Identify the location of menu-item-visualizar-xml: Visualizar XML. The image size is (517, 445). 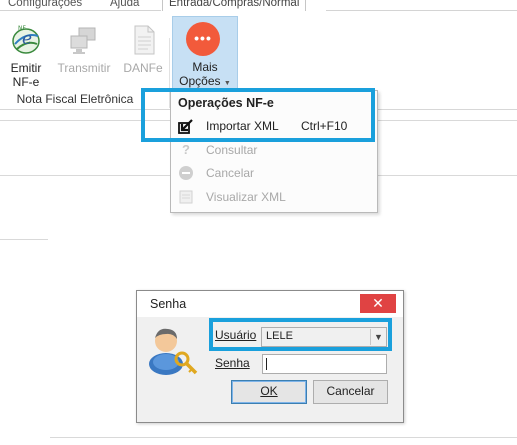
(274, 197).